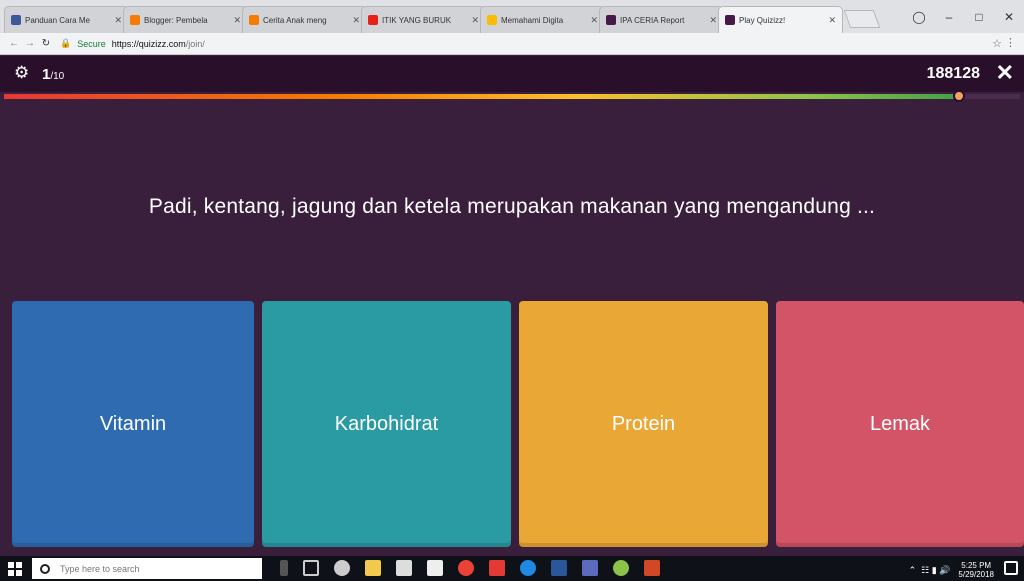 The width and height of the screenshot is (1024, 581). What do you see at coordinates (862, 19) in the screenshot?
I see `new-tab-button` at bounding box center [862, 19].